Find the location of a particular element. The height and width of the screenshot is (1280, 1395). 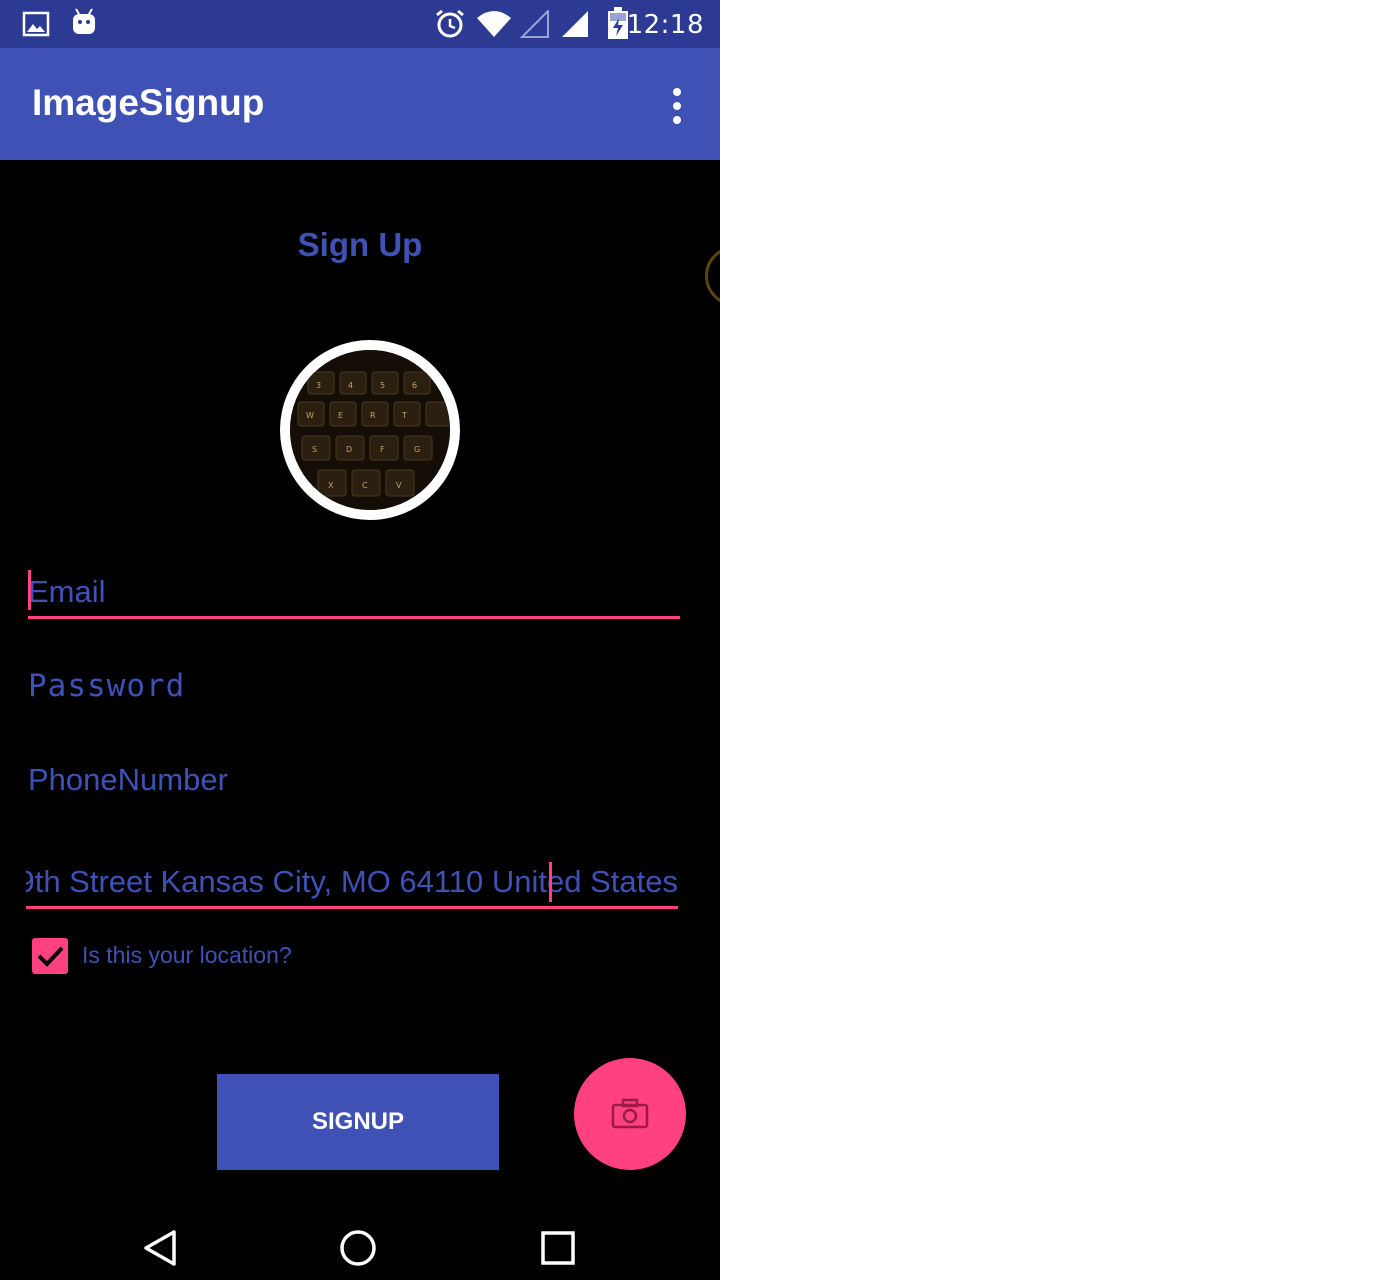

email-underline is located at coordinates (354, 617).